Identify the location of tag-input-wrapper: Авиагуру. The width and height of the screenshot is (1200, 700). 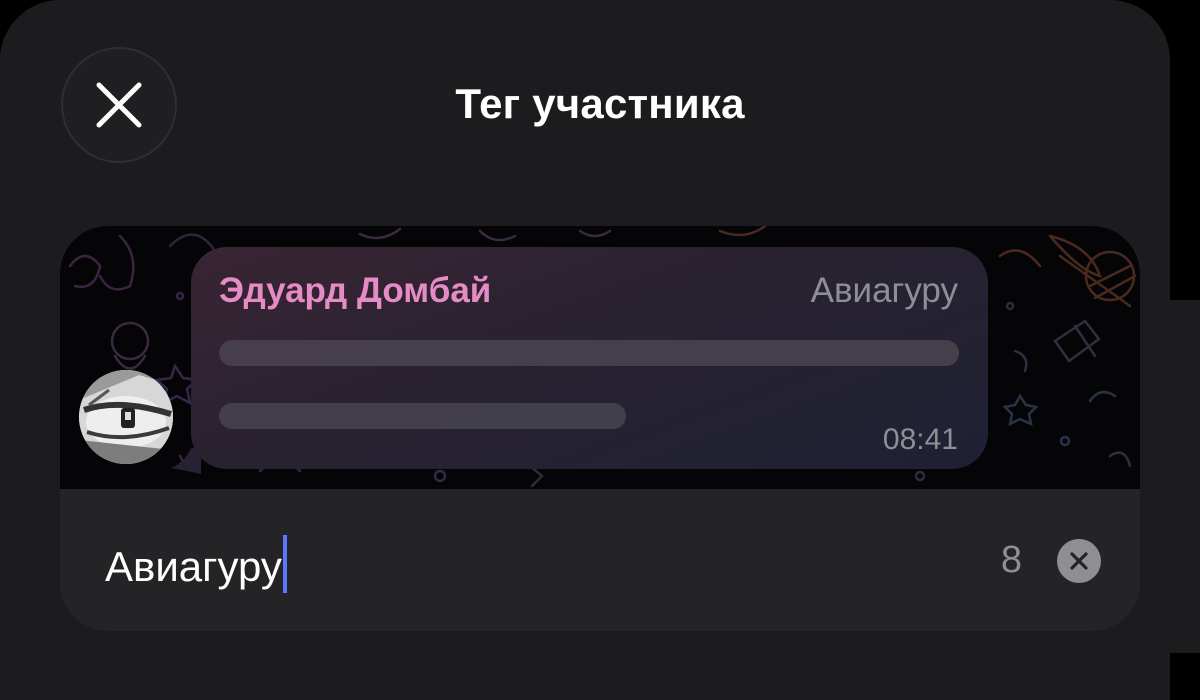
(196, 564).